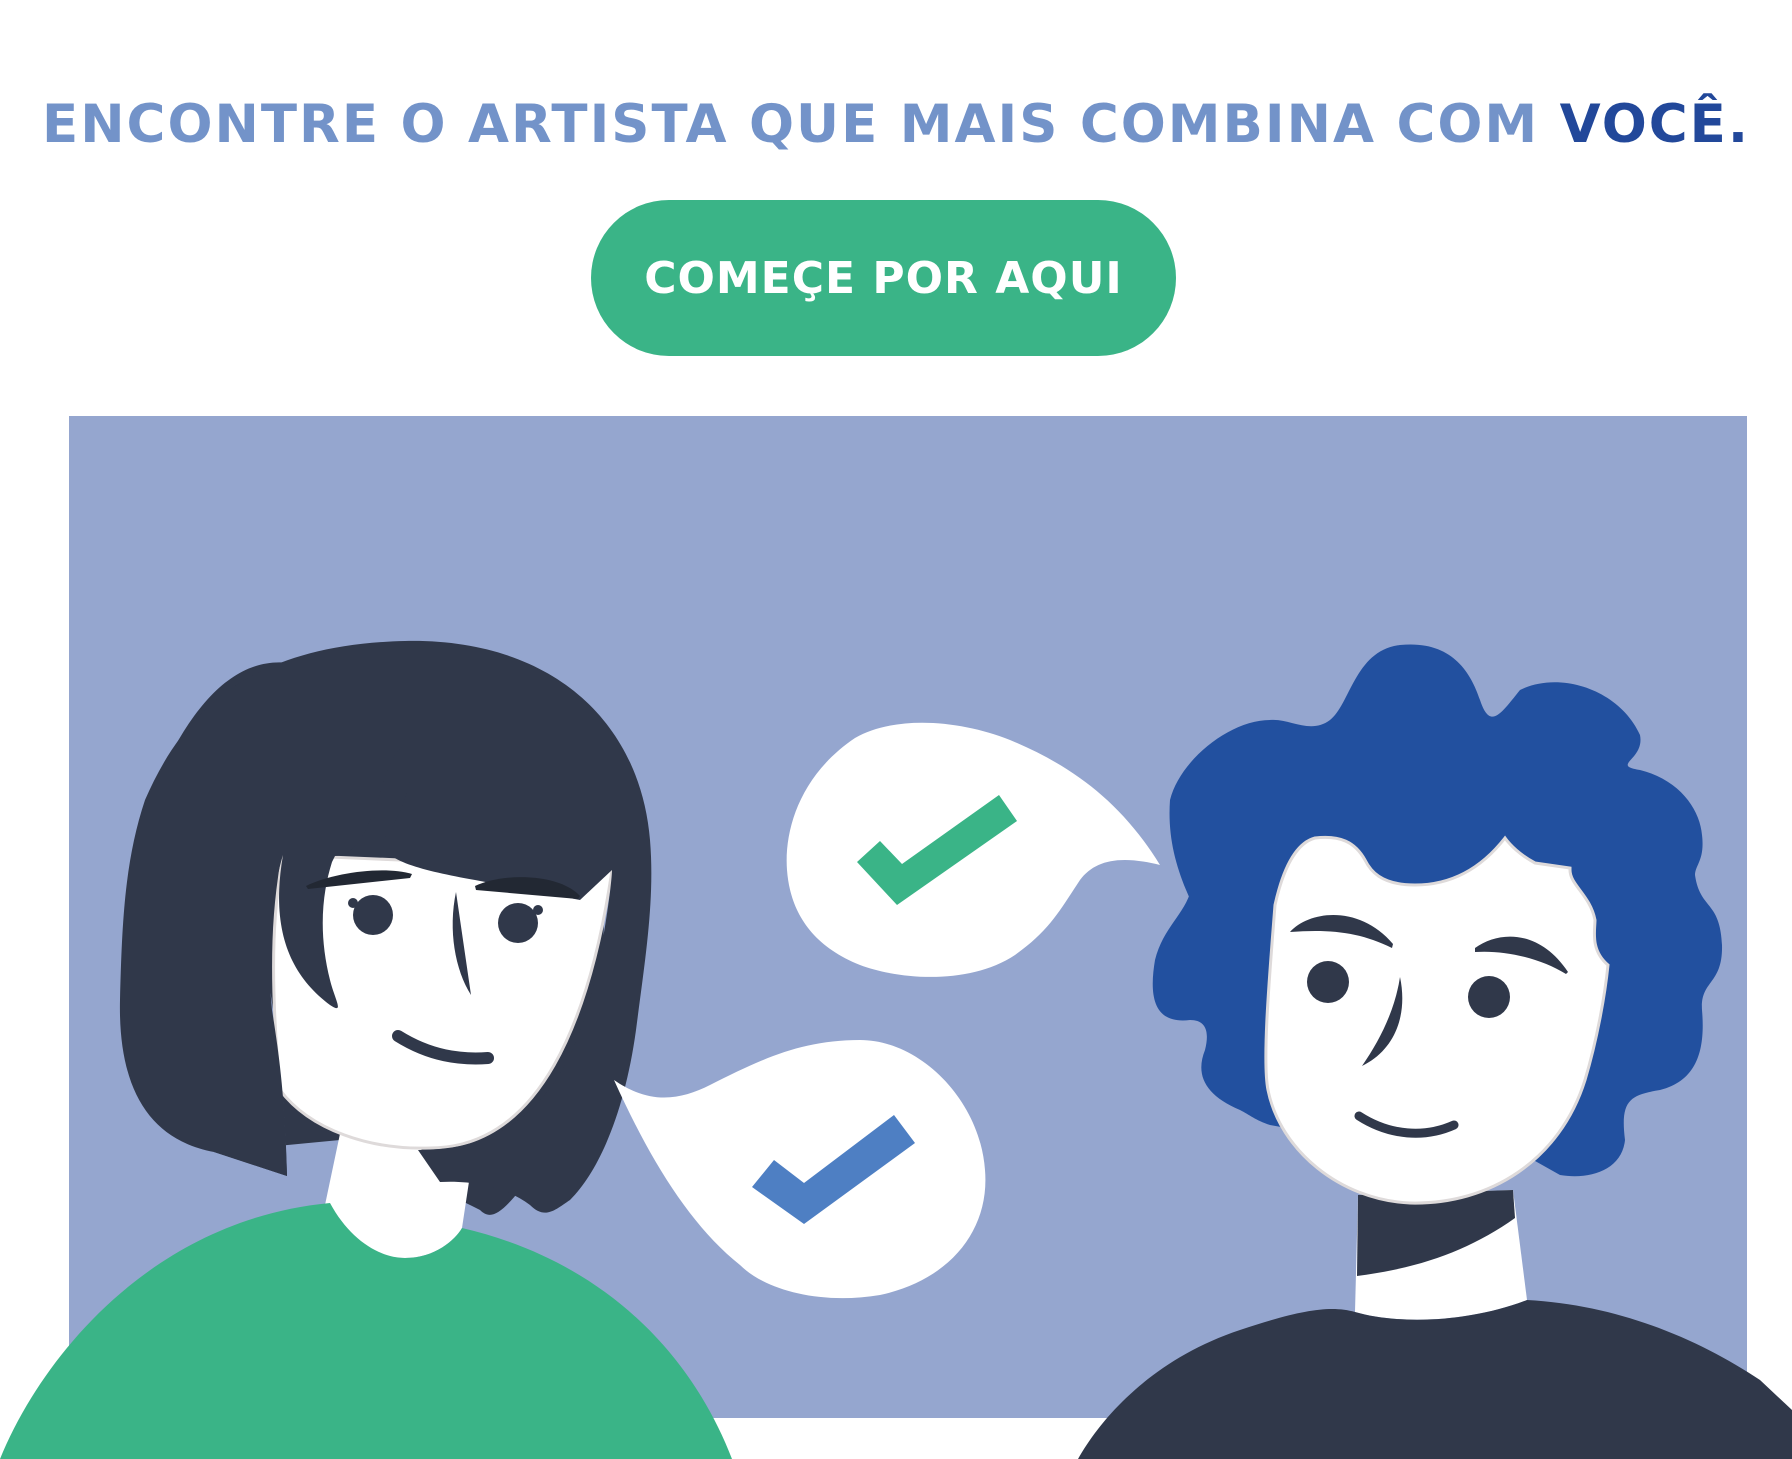 This screenshot has height=1459, width=1792. Describe the element at coordinates (359, 879) in the screenshot. I see `woman-left-eyebrow` at that location.